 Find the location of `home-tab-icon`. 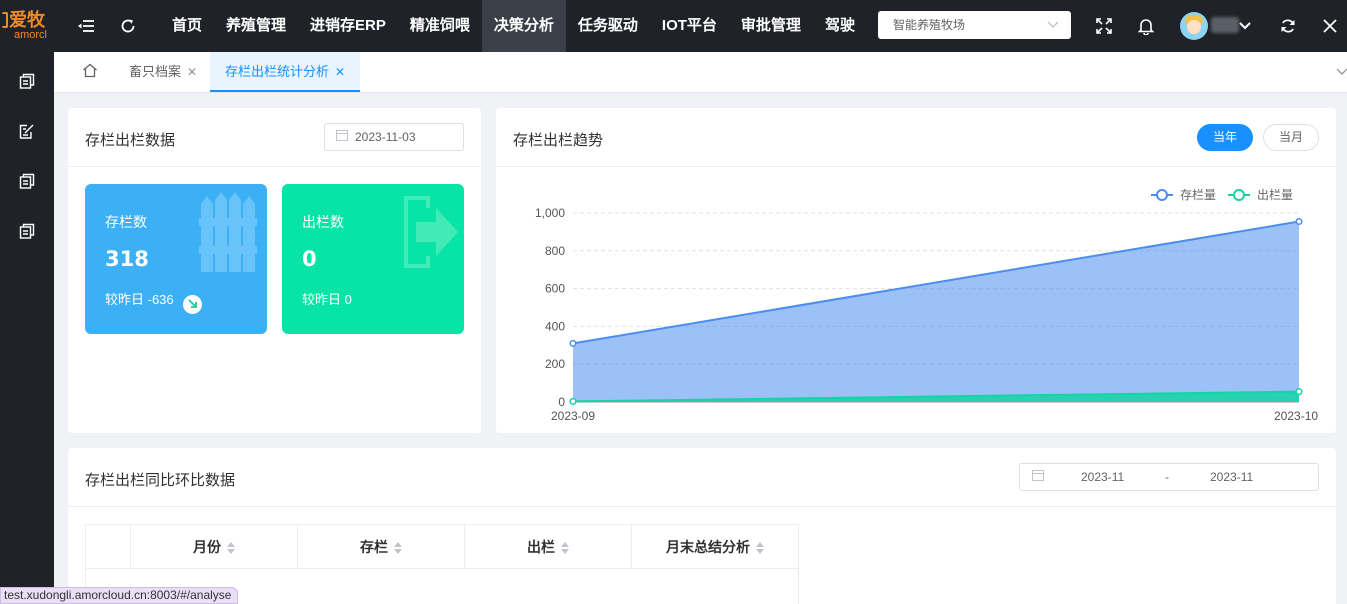

home-tab-icon is located at coordinates (90, 72).